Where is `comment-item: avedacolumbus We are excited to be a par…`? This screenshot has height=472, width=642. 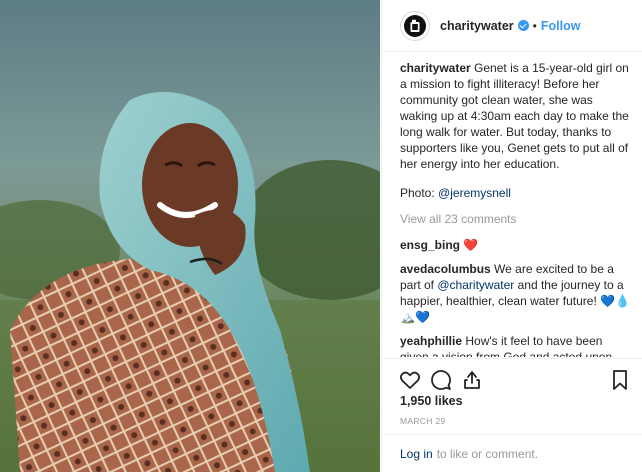
comment-item: avedacolumbus We are excited to be a par… is located at coordinates (516, 293).